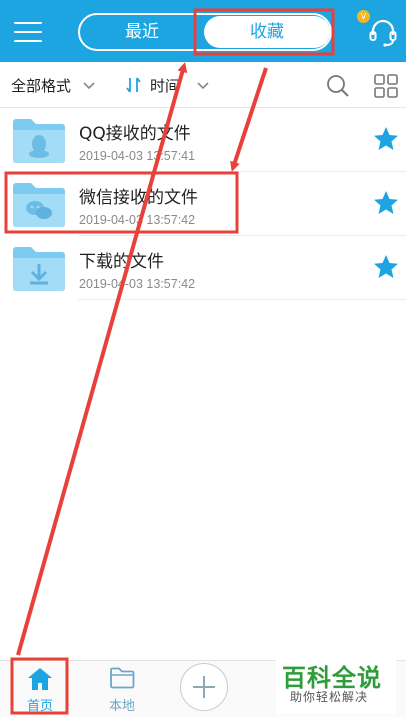  What do you see at coordinates (122, 678) in the screenshot?
I see `folder-icon` at bounding box center [122, 678].